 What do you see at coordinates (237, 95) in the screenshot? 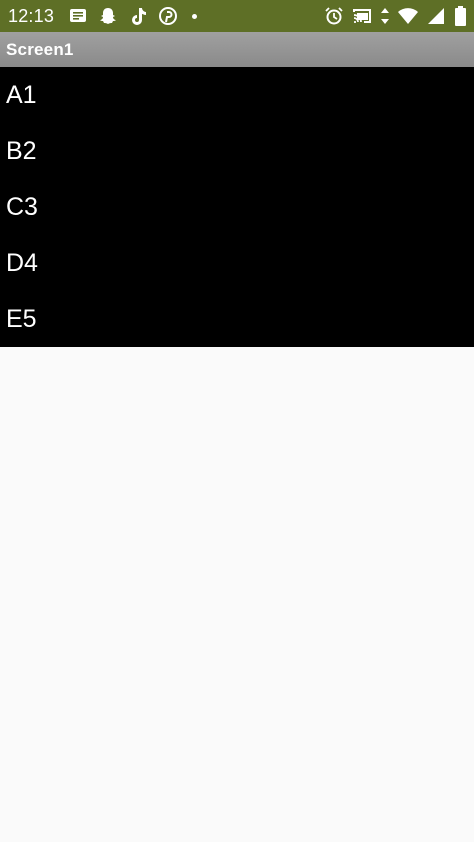
I see `list-item: A1` at bounding box center [237, 95].